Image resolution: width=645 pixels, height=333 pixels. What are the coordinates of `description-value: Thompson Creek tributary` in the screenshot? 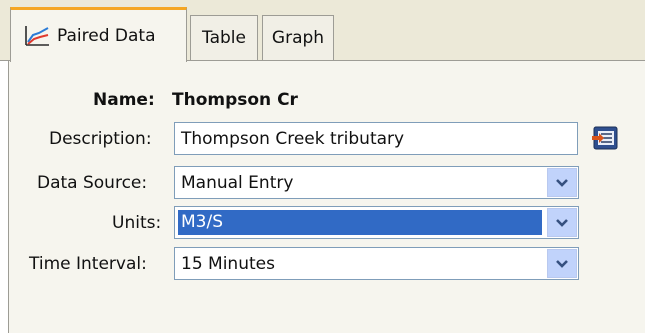 It's located at (293, 138).